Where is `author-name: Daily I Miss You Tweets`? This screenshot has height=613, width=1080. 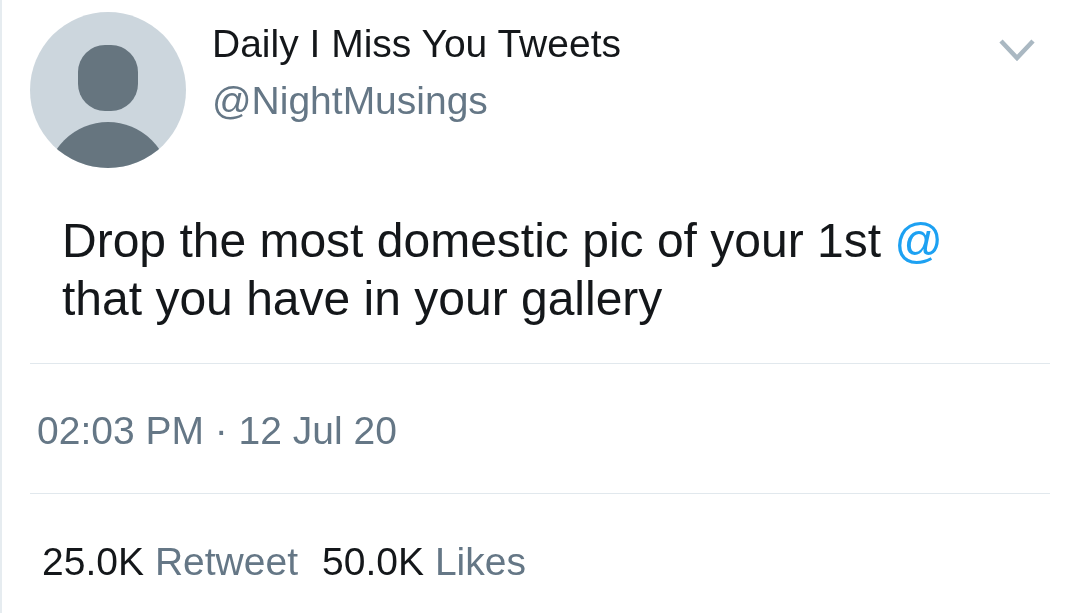
author-name: Daily I Miss You Tweets is located at coordinates (416, 44).